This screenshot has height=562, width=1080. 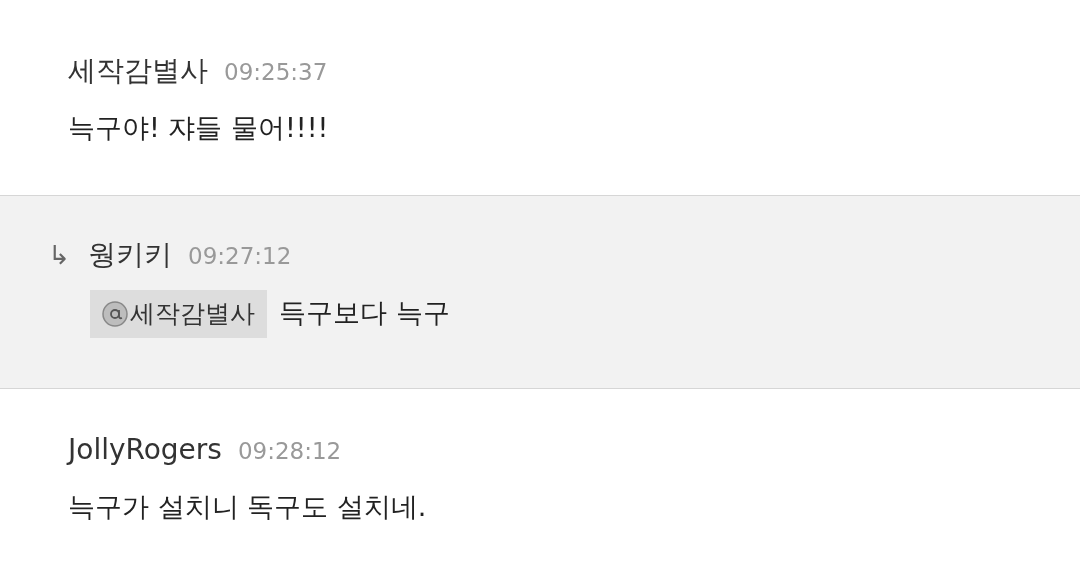 I want to click on message-time: 09:28:12, so click(x=289, y=451).